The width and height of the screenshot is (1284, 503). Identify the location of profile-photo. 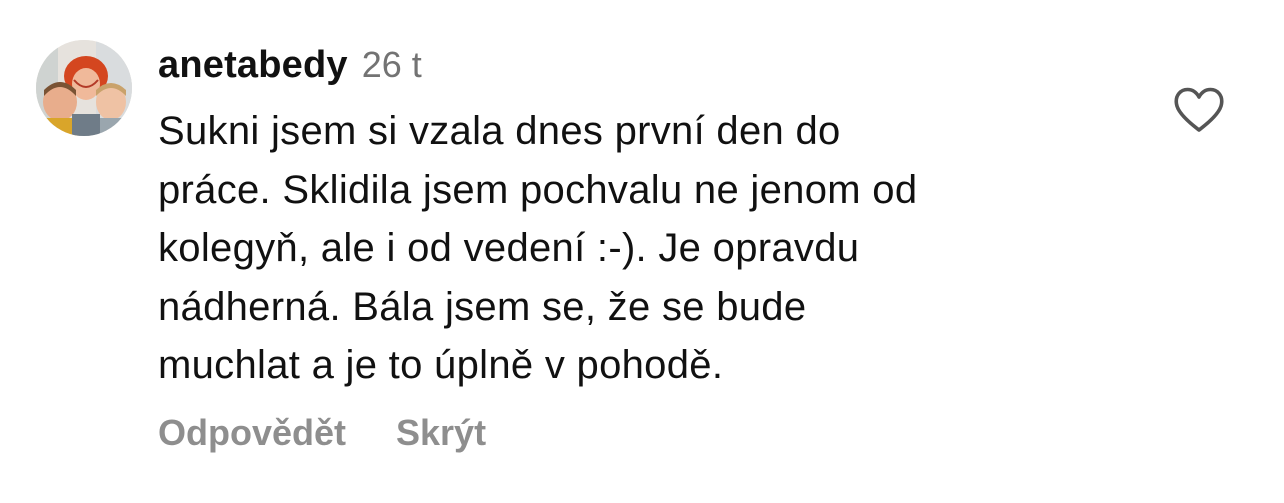
(84, 88).